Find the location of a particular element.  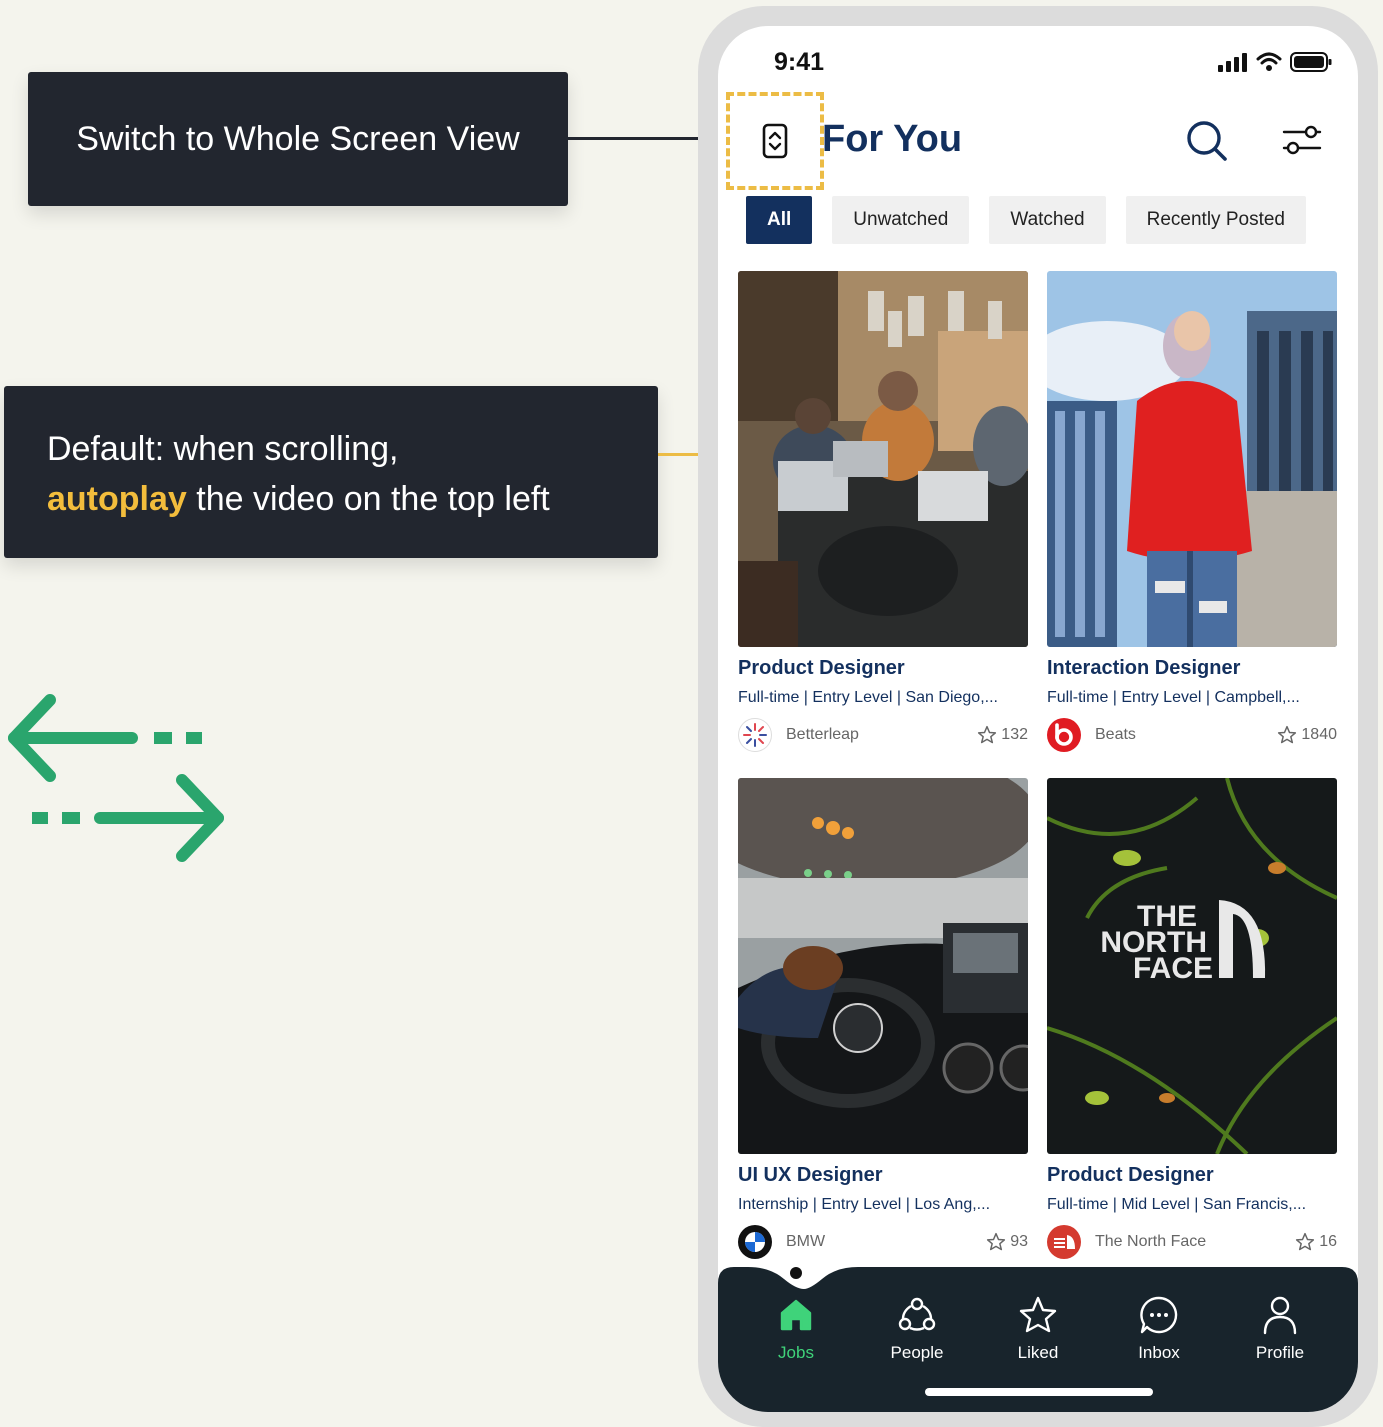

beats-logo is located at coordinates (1064, 735).